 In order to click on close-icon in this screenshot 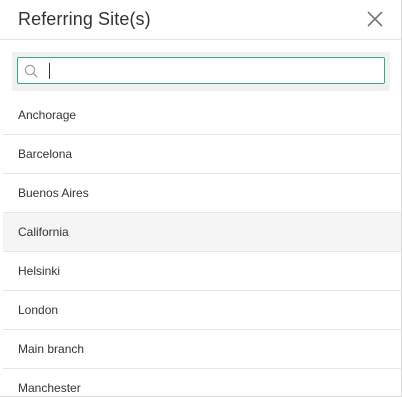, I will do `click(375, 18)`.